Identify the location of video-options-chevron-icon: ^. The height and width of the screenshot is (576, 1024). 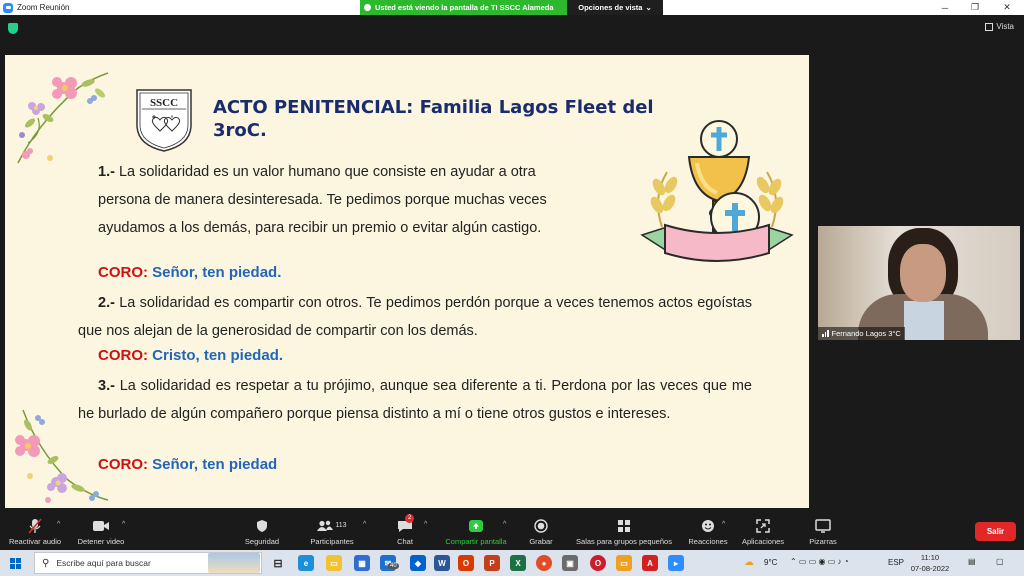
(123, 524).